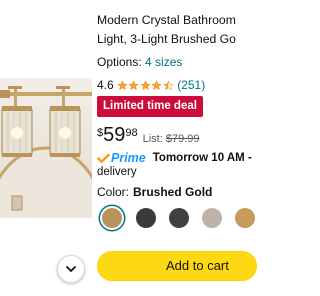 This screenshot has height=296, width=320. What do you see at coordinates (166, 39) in the screenshot?
I see `product-title-line-2: Light, 3-Light Brushed Go` at bounding box center [166, 39].